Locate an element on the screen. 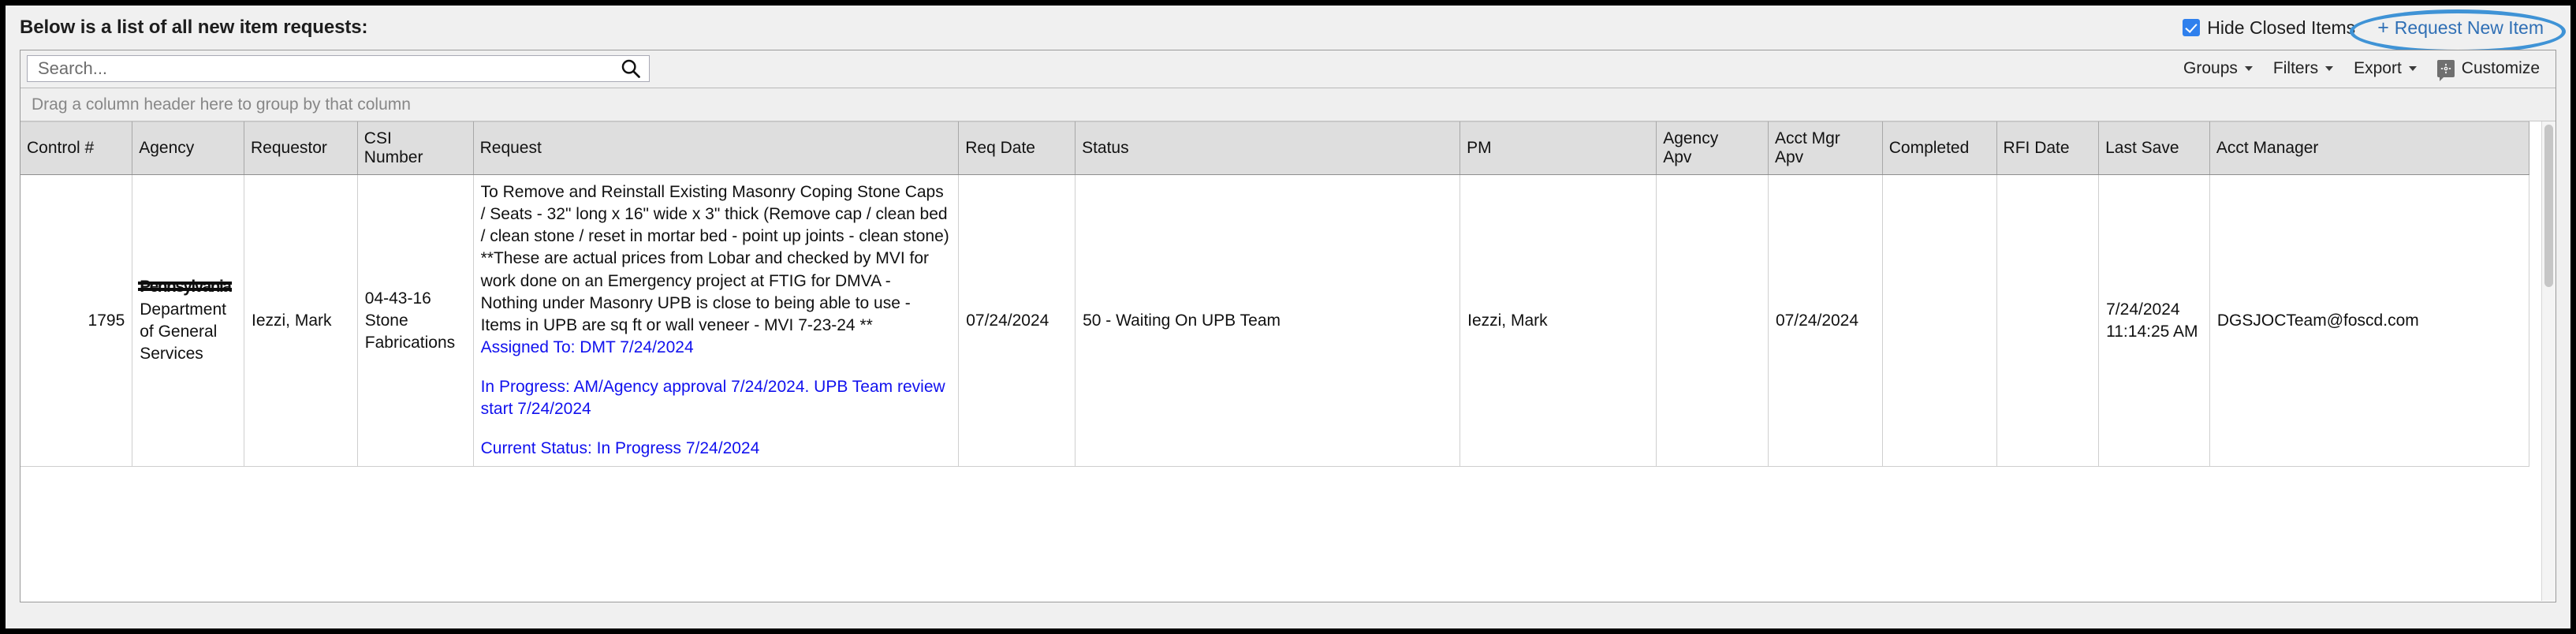 Image resolution: width=2576 pixels, height=634 pixels. plus-icon: + is located at coordinates (2383, 27).